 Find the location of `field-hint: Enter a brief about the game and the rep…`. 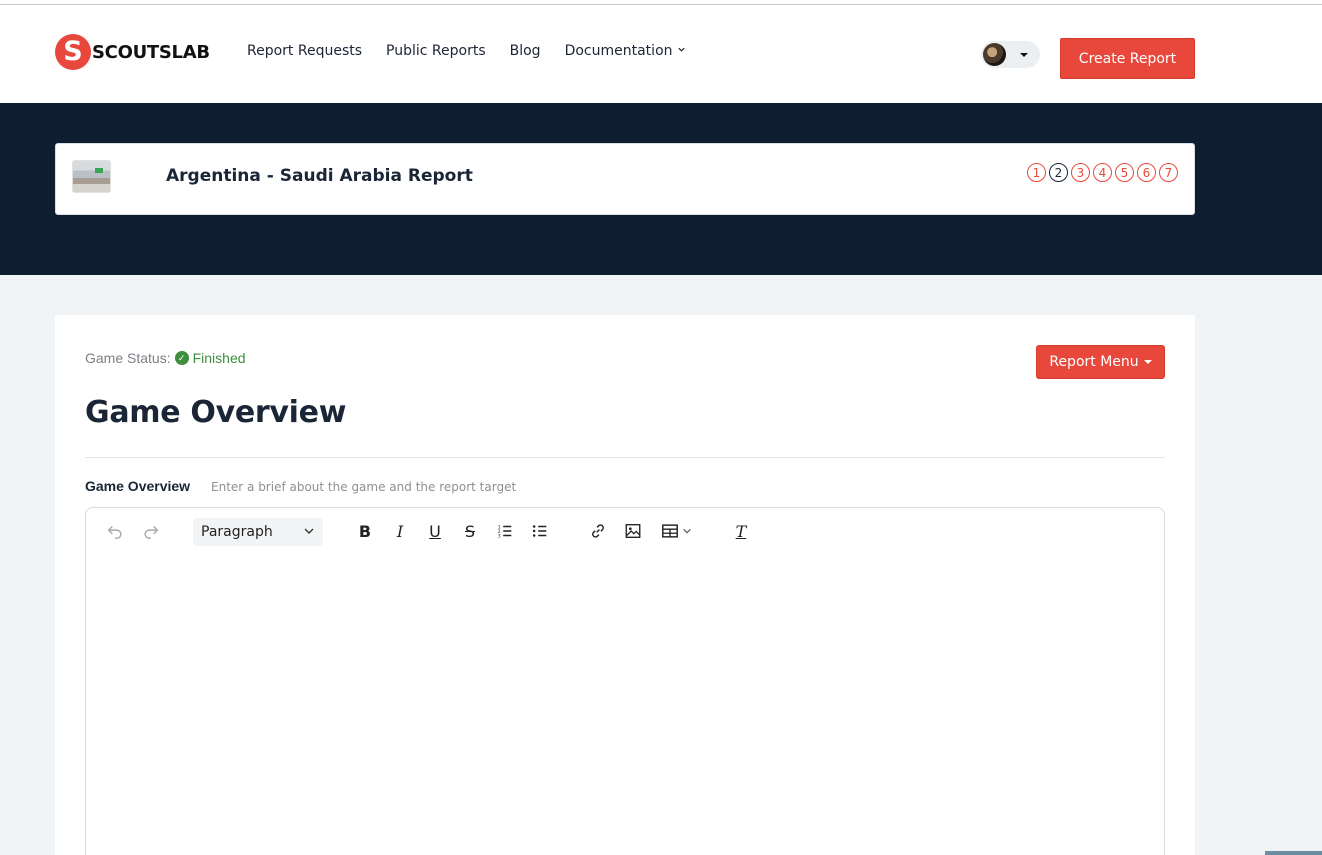

field-hint: Enter a brief about the game and the rep… is located at coordinates (364, 487).